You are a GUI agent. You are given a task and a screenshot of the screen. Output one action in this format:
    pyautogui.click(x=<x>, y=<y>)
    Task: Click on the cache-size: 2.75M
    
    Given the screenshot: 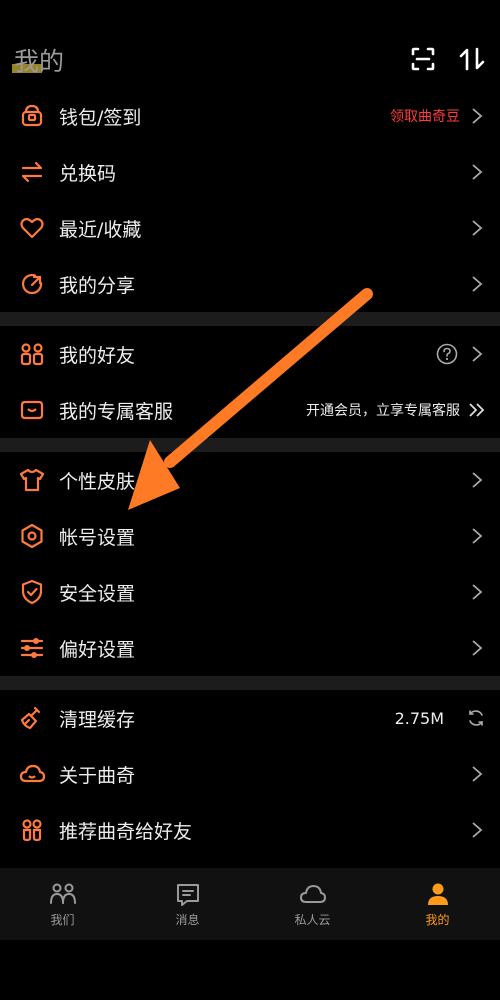 What is the action you would take?
    pyautogui.click(x=419, y=718)
    